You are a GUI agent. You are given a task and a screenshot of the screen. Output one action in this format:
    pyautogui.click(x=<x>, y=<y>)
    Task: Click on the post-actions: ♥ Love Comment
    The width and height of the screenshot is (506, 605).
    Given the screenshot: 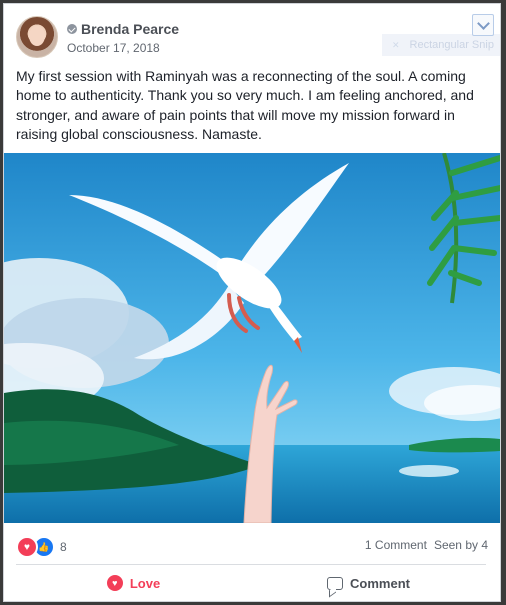 What is the action you would take?
    pyautogui.click(x=251, y=582)
    